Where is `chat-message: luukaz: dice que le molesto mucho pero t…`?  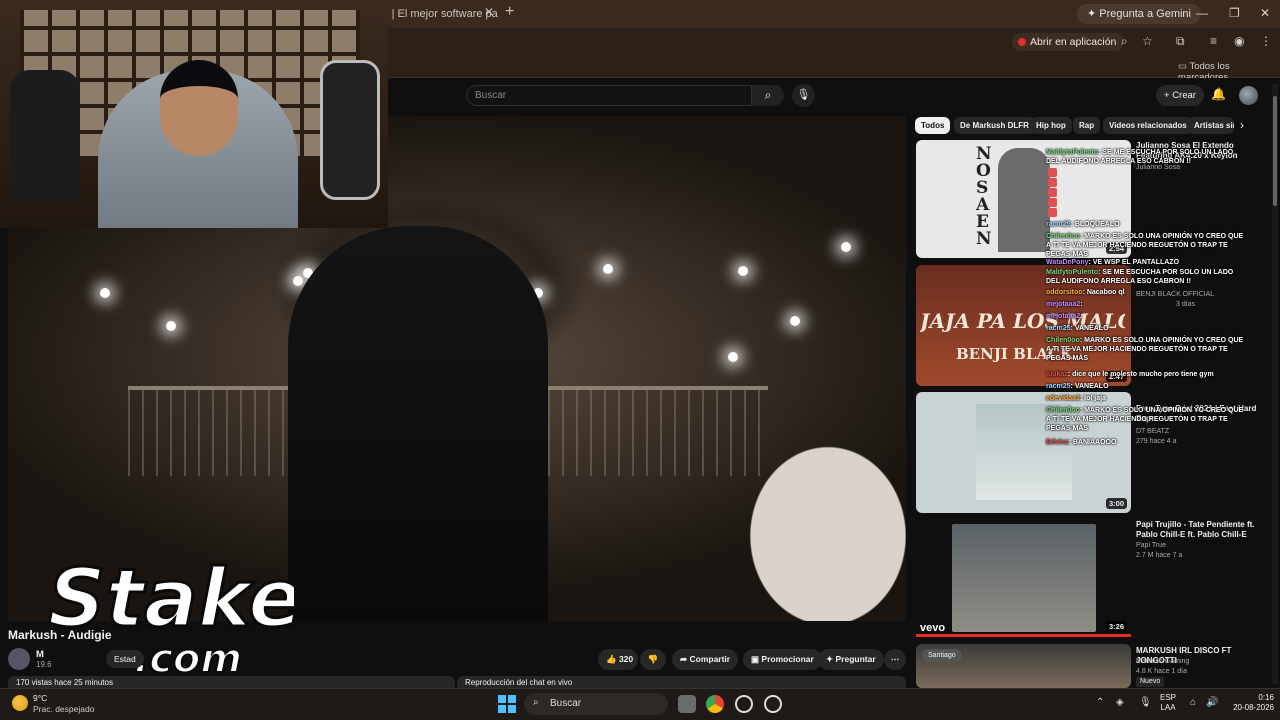
chat-message: luukaz: dice que le molesto mucho pero t… is located at coordinates (1146, 374).